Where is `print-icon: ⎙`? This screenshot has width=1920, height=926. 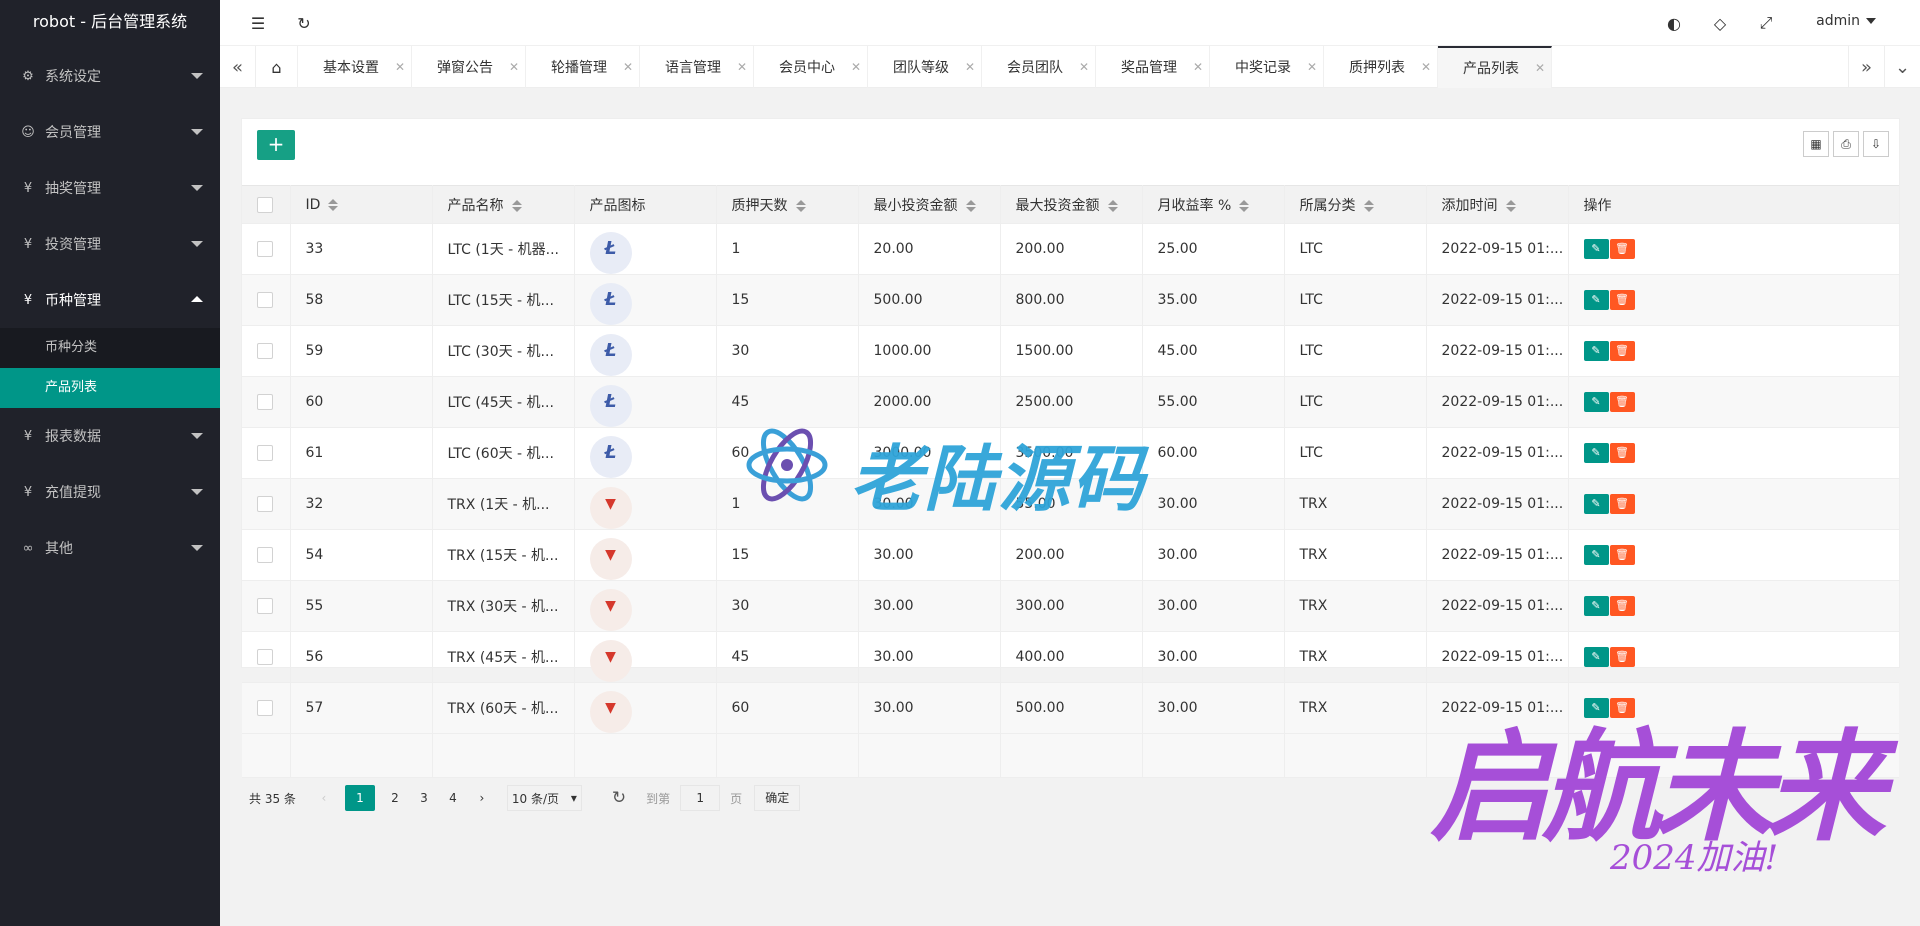 print-icon: ⎙ is located at coordinates (1846, 144).